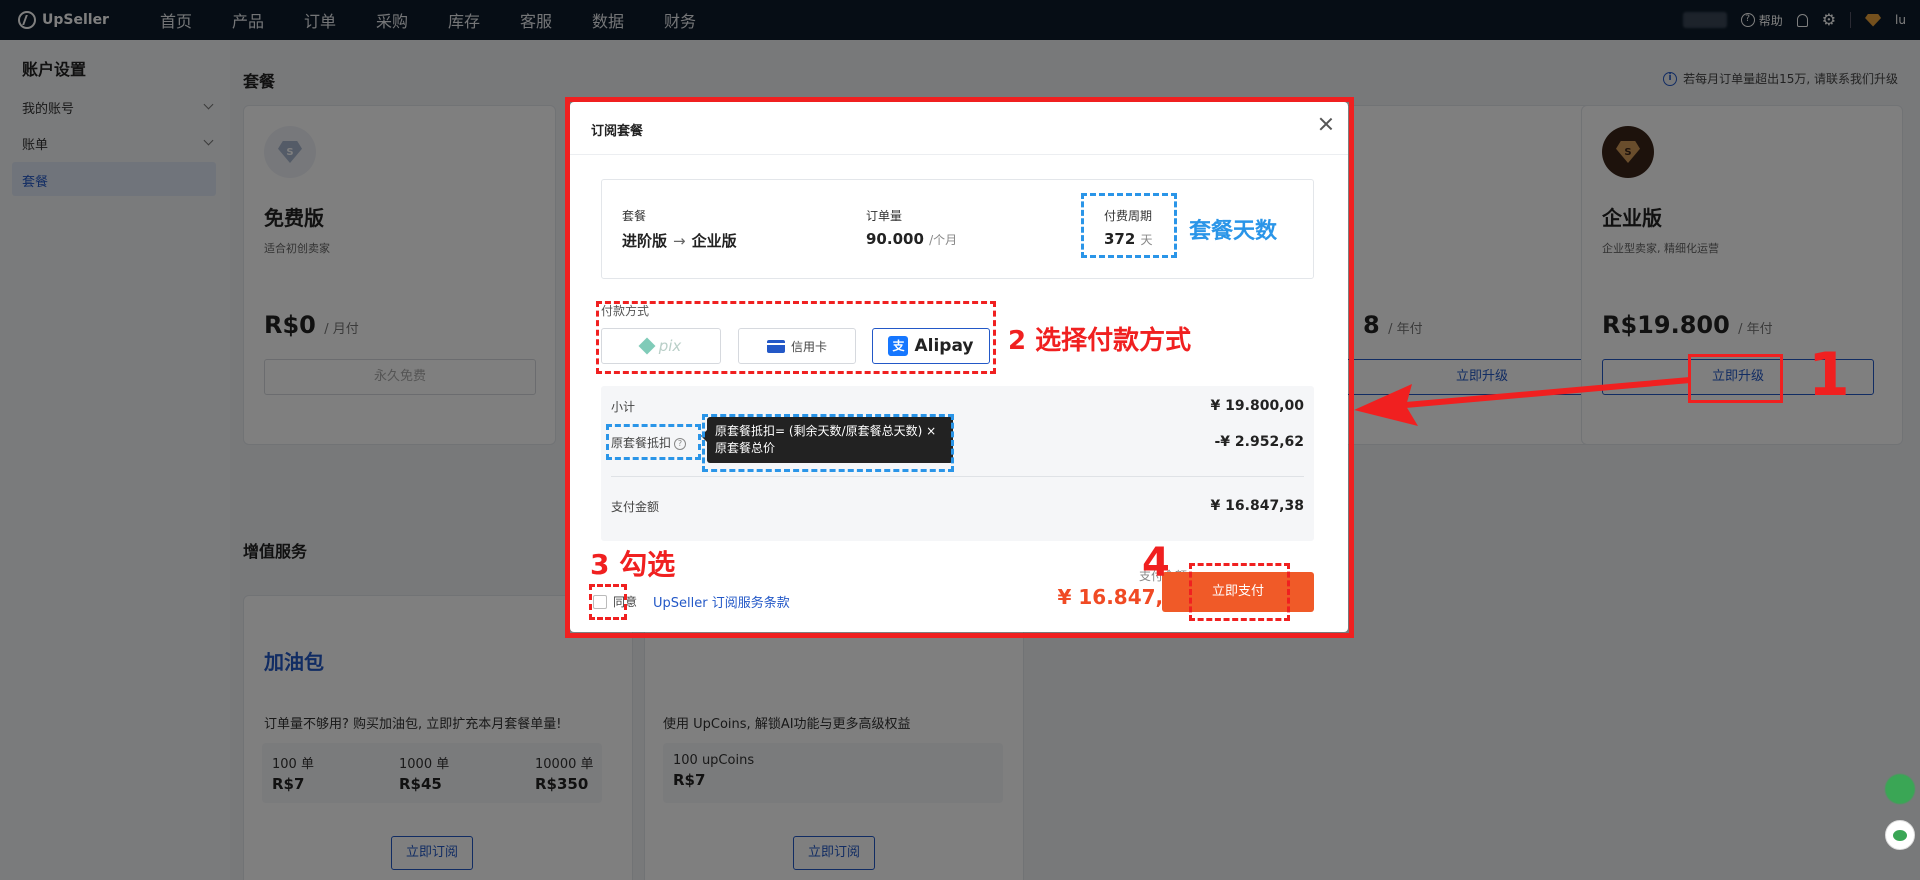  What do you see at coordinates (1900, 789) in the screenshot?
I see `floating-chat-icon` at bounding box center [1900, 789].